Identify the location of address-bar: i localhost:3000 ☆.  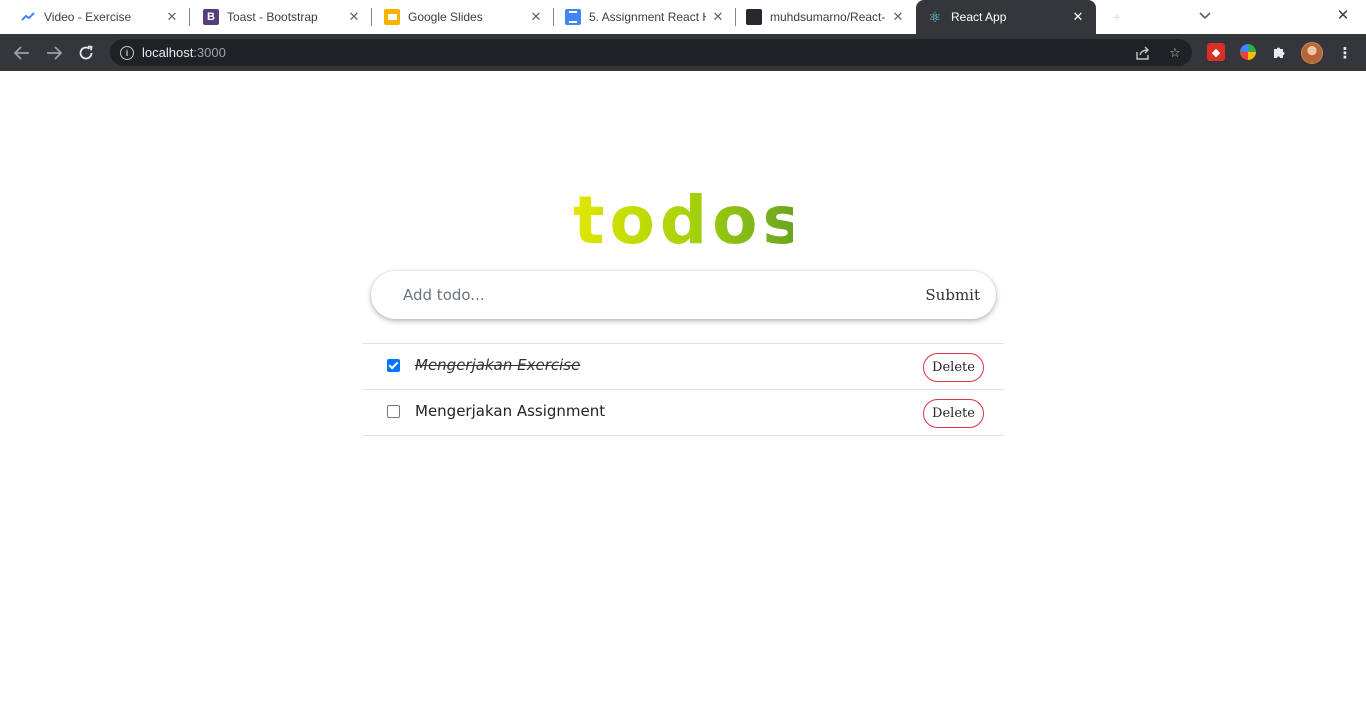
(651, 52).